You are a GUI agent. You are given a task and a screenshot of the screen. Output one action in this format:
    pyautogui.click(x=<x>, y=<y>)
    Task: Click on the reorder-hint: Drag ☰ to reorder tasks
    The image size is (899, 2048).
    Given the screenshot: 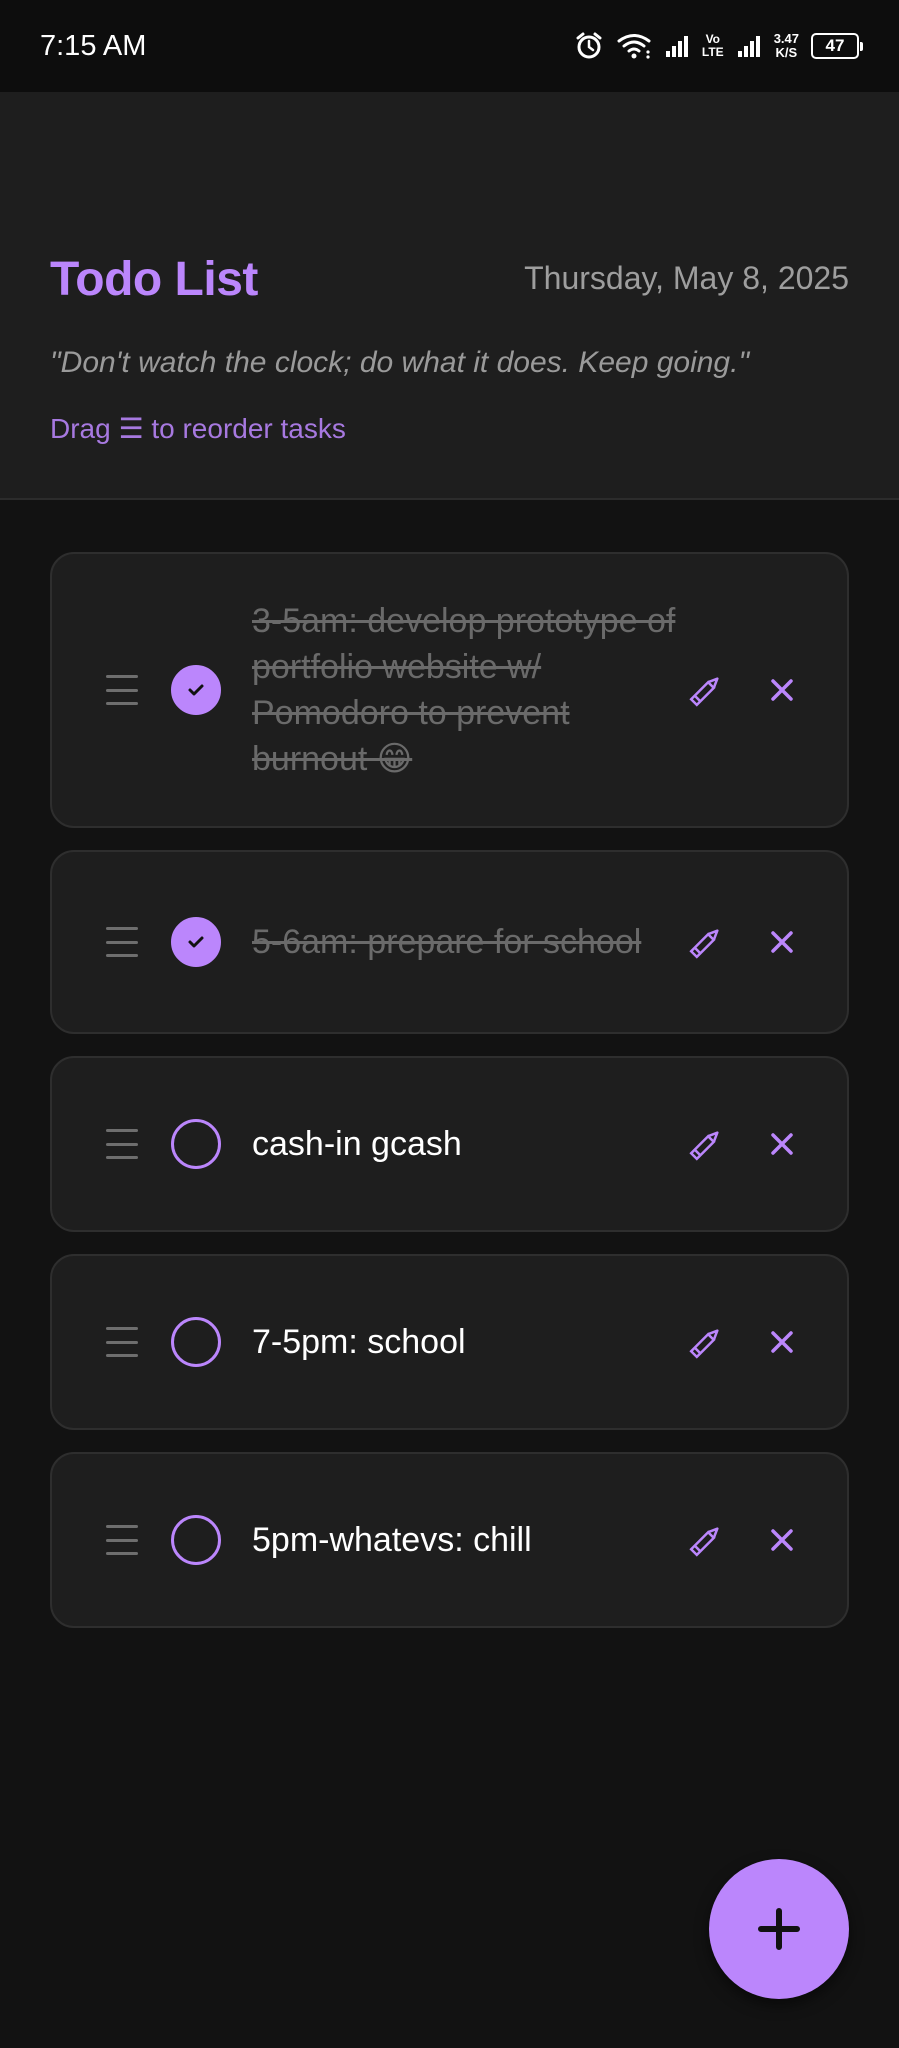 What is the action you would take?
    pyautogui.click(x=198, y=428)
    